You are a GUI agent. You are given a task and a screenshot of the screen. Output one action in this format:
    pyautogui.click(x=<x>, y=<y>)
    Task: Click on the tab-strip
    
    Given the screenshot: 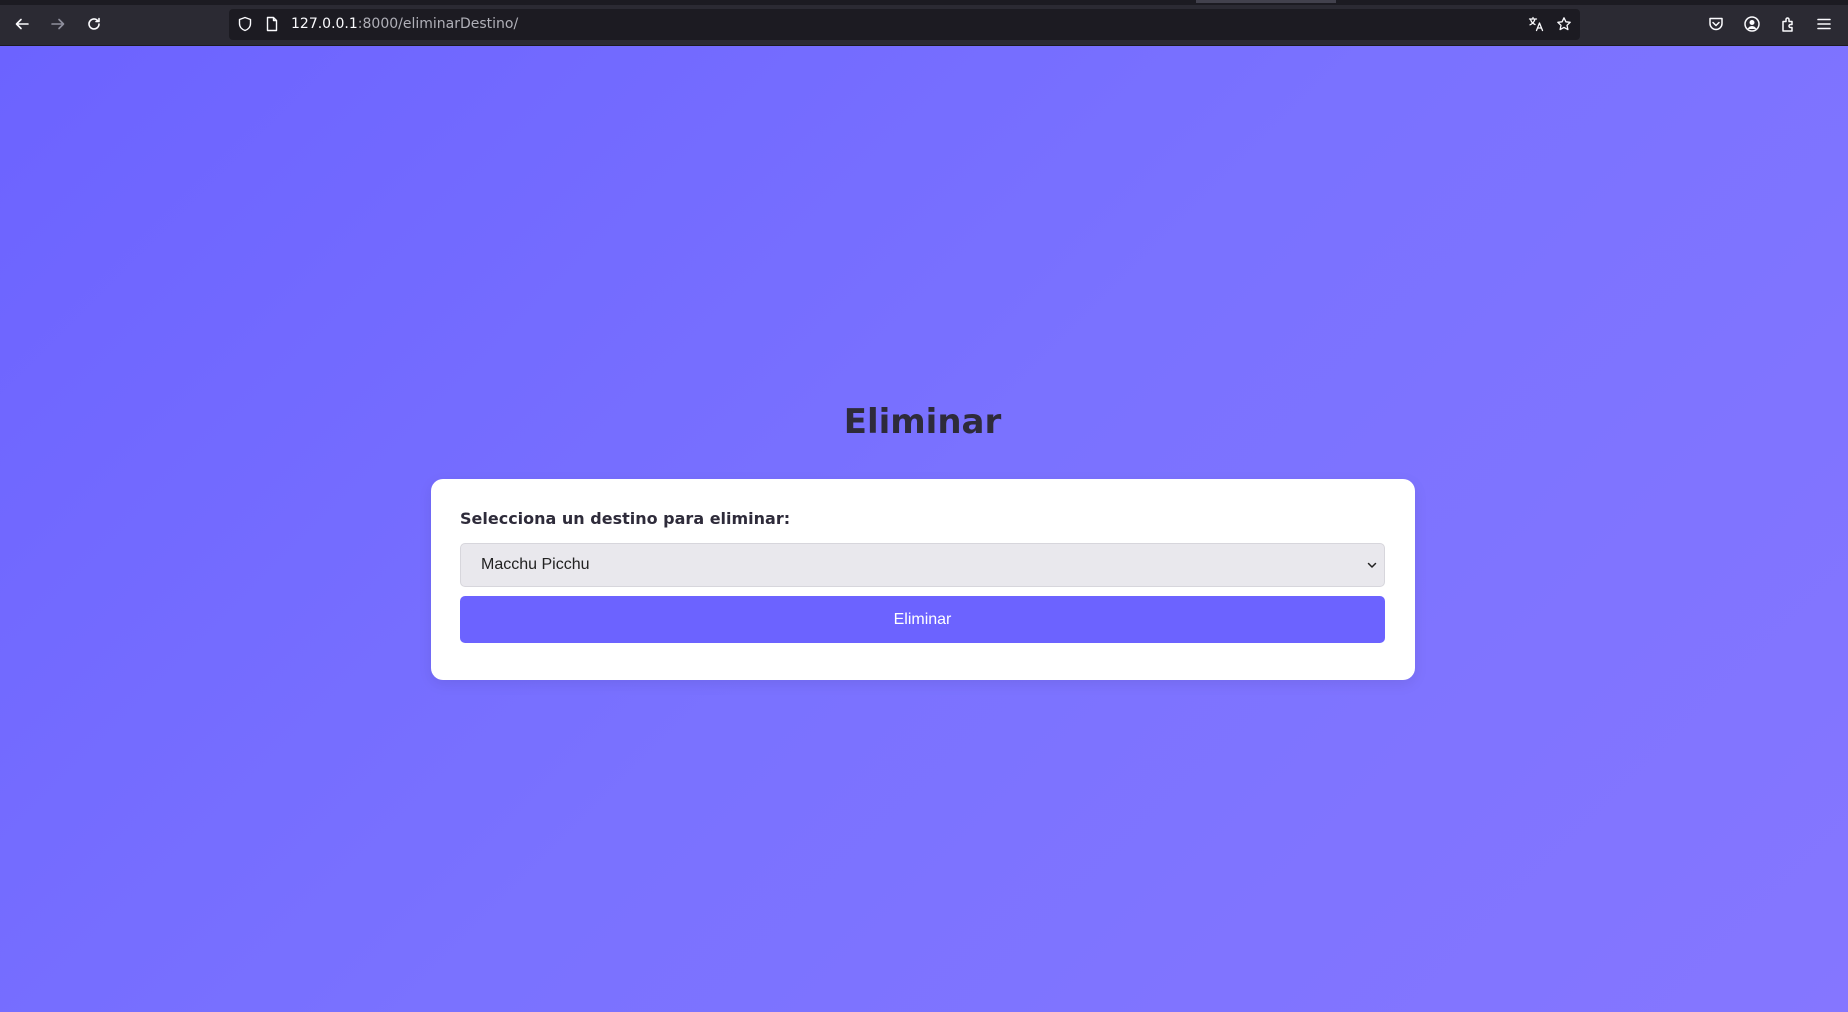 What is the action you would take?
    pyautogui.click(x=924, y=2)
    